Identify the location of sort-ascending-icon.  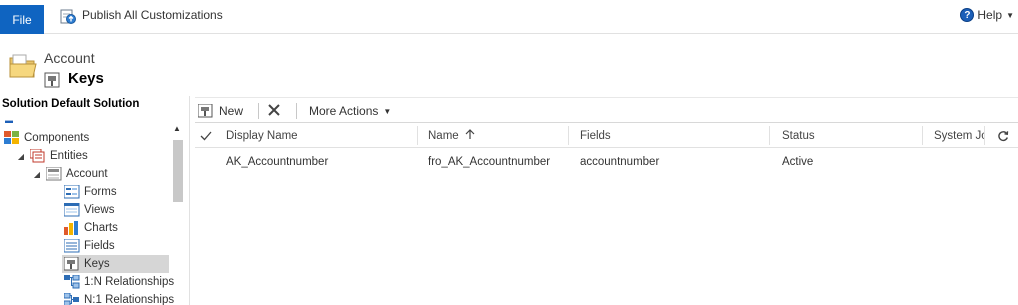
(470, 135).